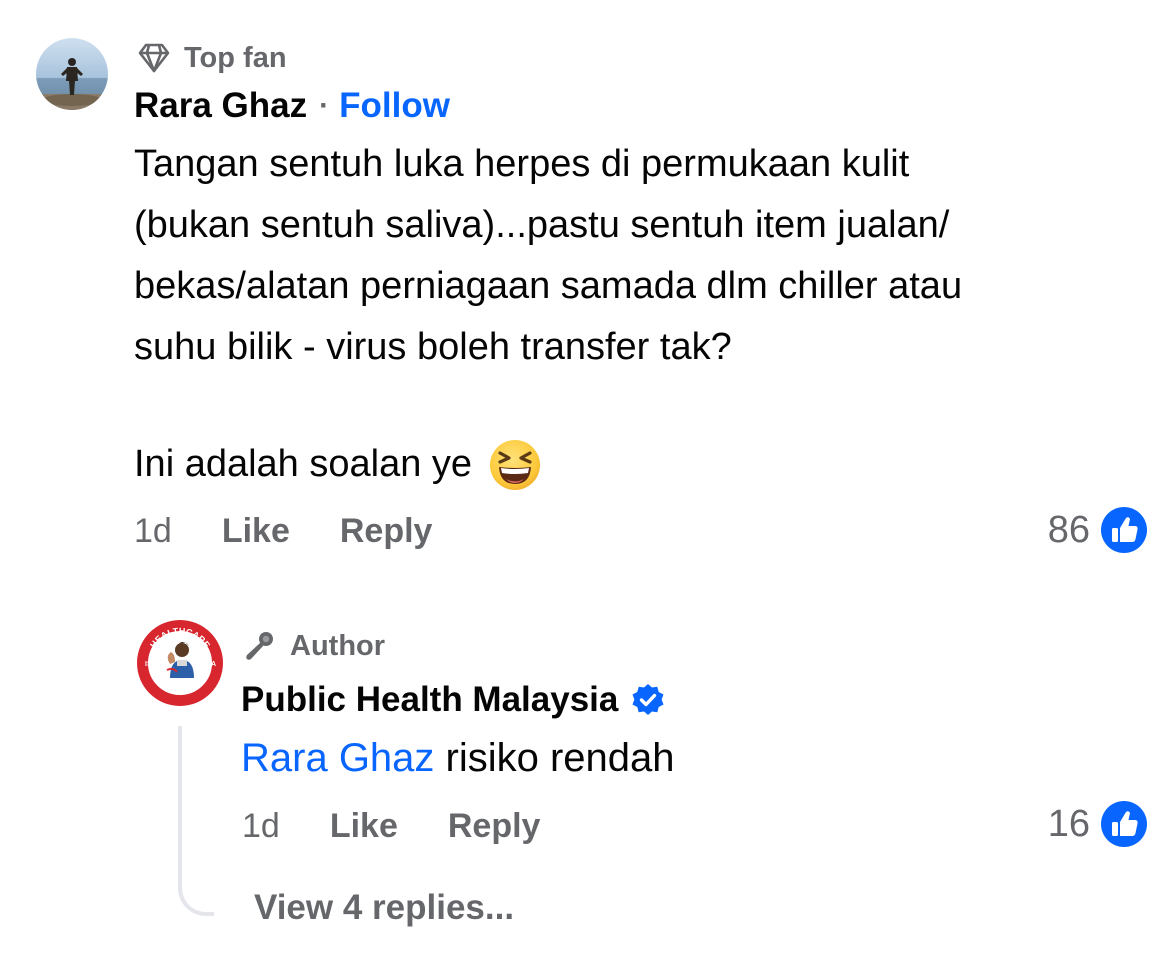  I want to click on reply-actions: 1d Like Reply, so click(391, 826).